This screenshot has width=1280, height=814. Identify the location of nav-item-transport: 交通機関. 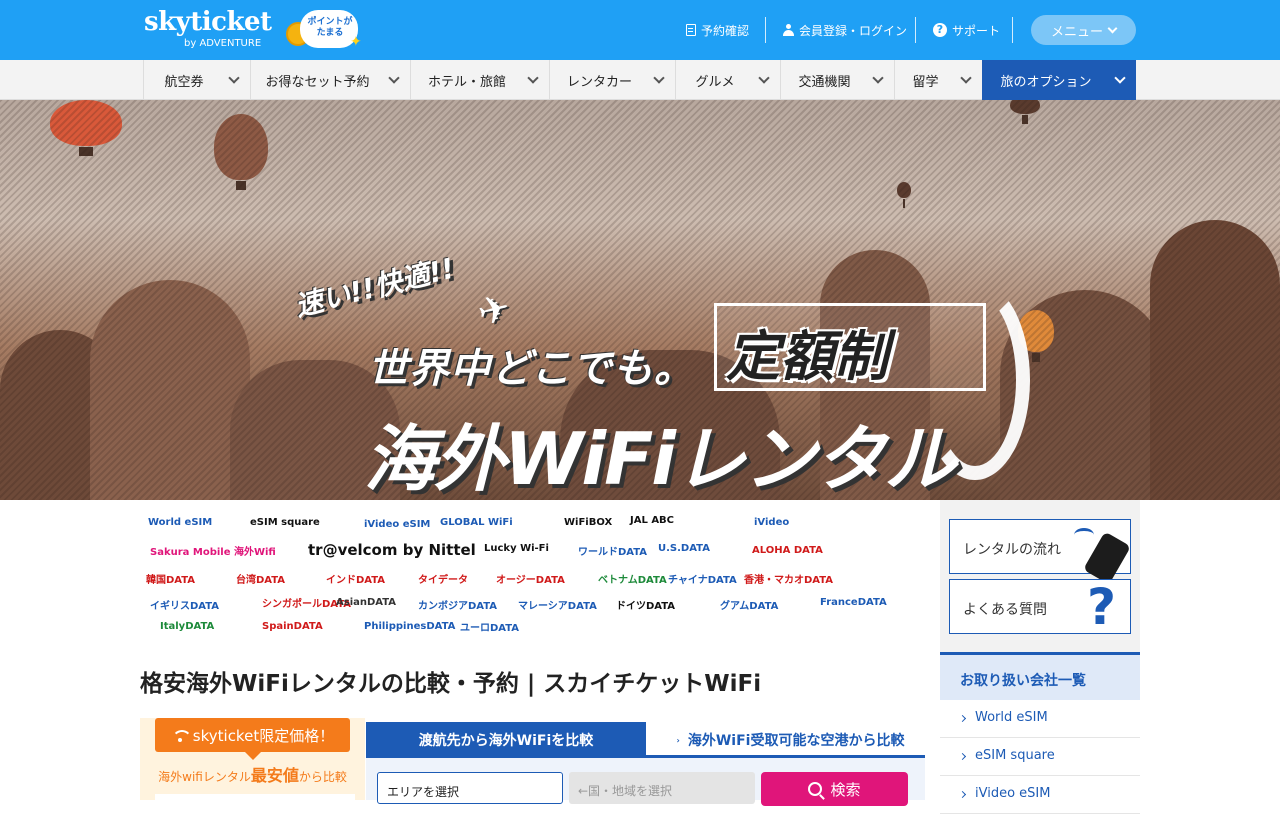
(837, 80).